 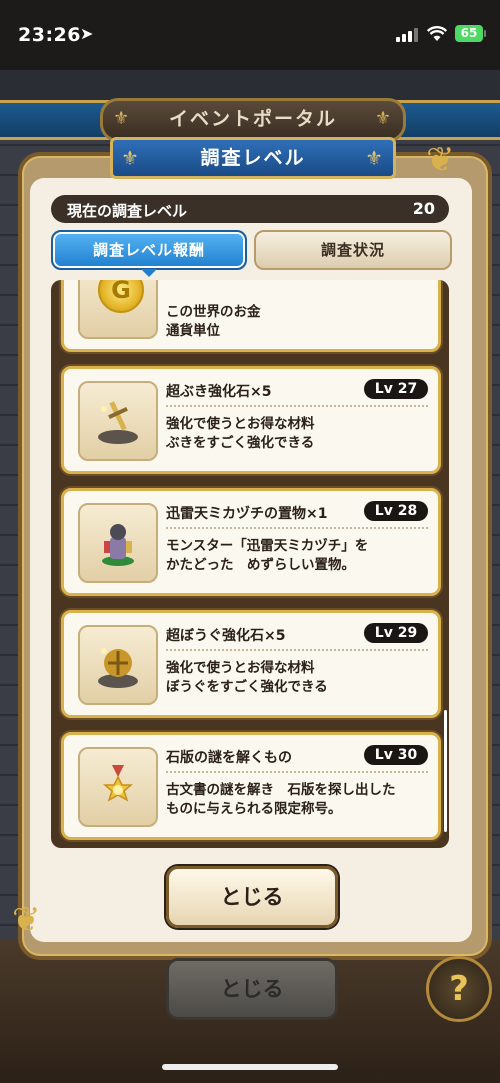 I want to click on event-portal-banner: ⚜ イベントポータル ⚜, so click(x=253, y=120).